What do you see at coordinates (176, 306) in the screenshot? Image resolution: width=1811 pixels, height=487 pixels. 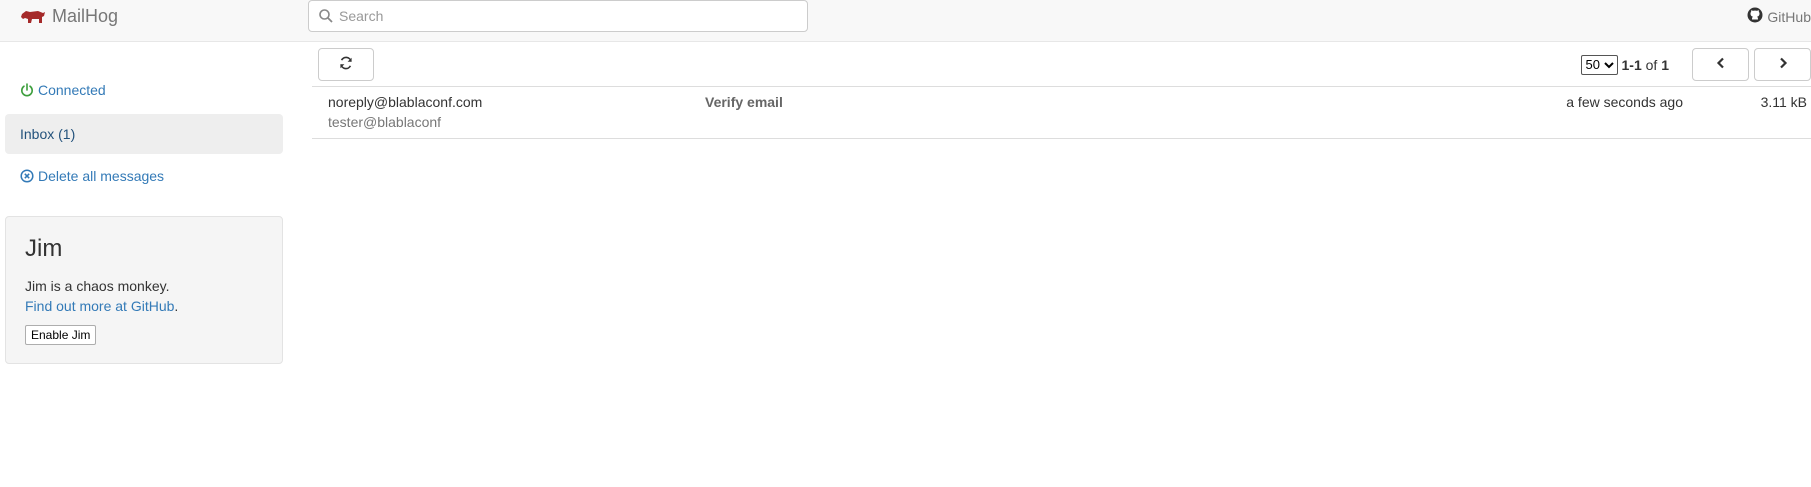 I see `jim-link-suffix: .` at bounding box center [176, 306].